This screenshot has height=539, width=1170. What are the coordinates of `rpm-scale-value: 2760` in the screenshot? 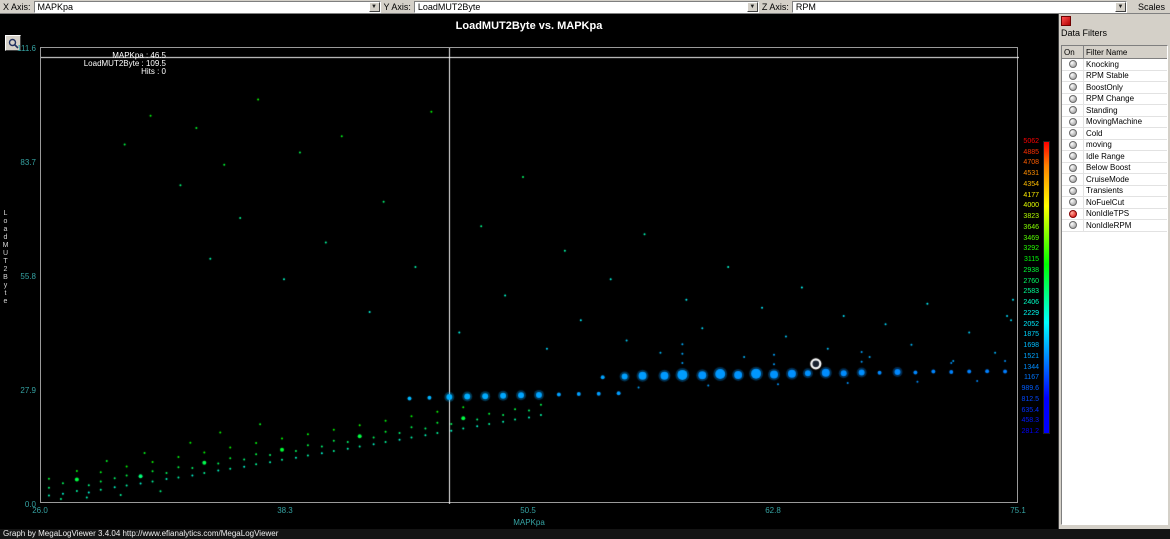 It's located at (1031, 281).